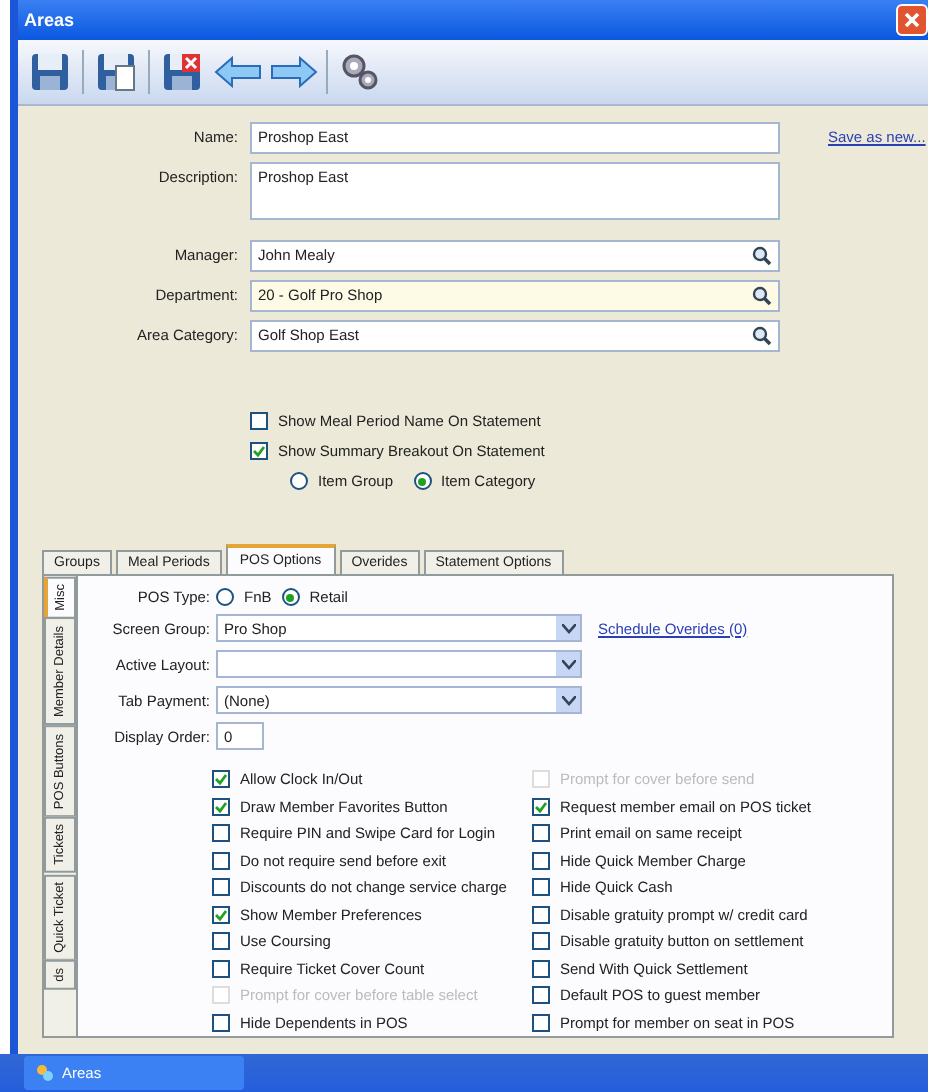  Describe the element at coordinates (182, 72) in the screenshot. I see `floppy-delete-icon` at that location.